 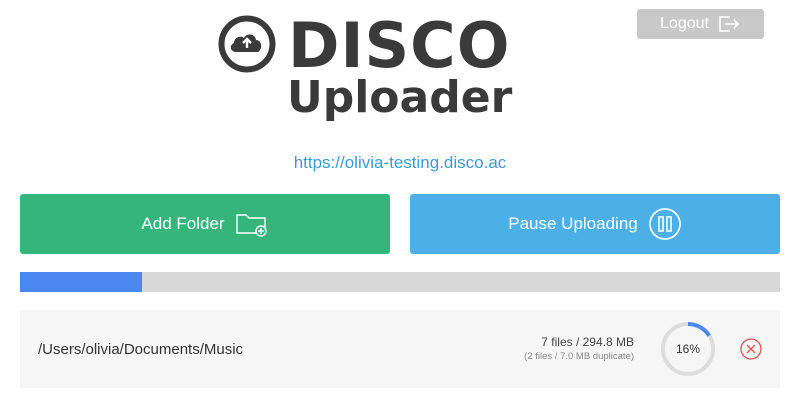 What do you see at coordinates (141, 349) in the screenshot?
I see `upload-folder-path: /Users/olivia/Documents/Music` at bounding box center [141, 349].